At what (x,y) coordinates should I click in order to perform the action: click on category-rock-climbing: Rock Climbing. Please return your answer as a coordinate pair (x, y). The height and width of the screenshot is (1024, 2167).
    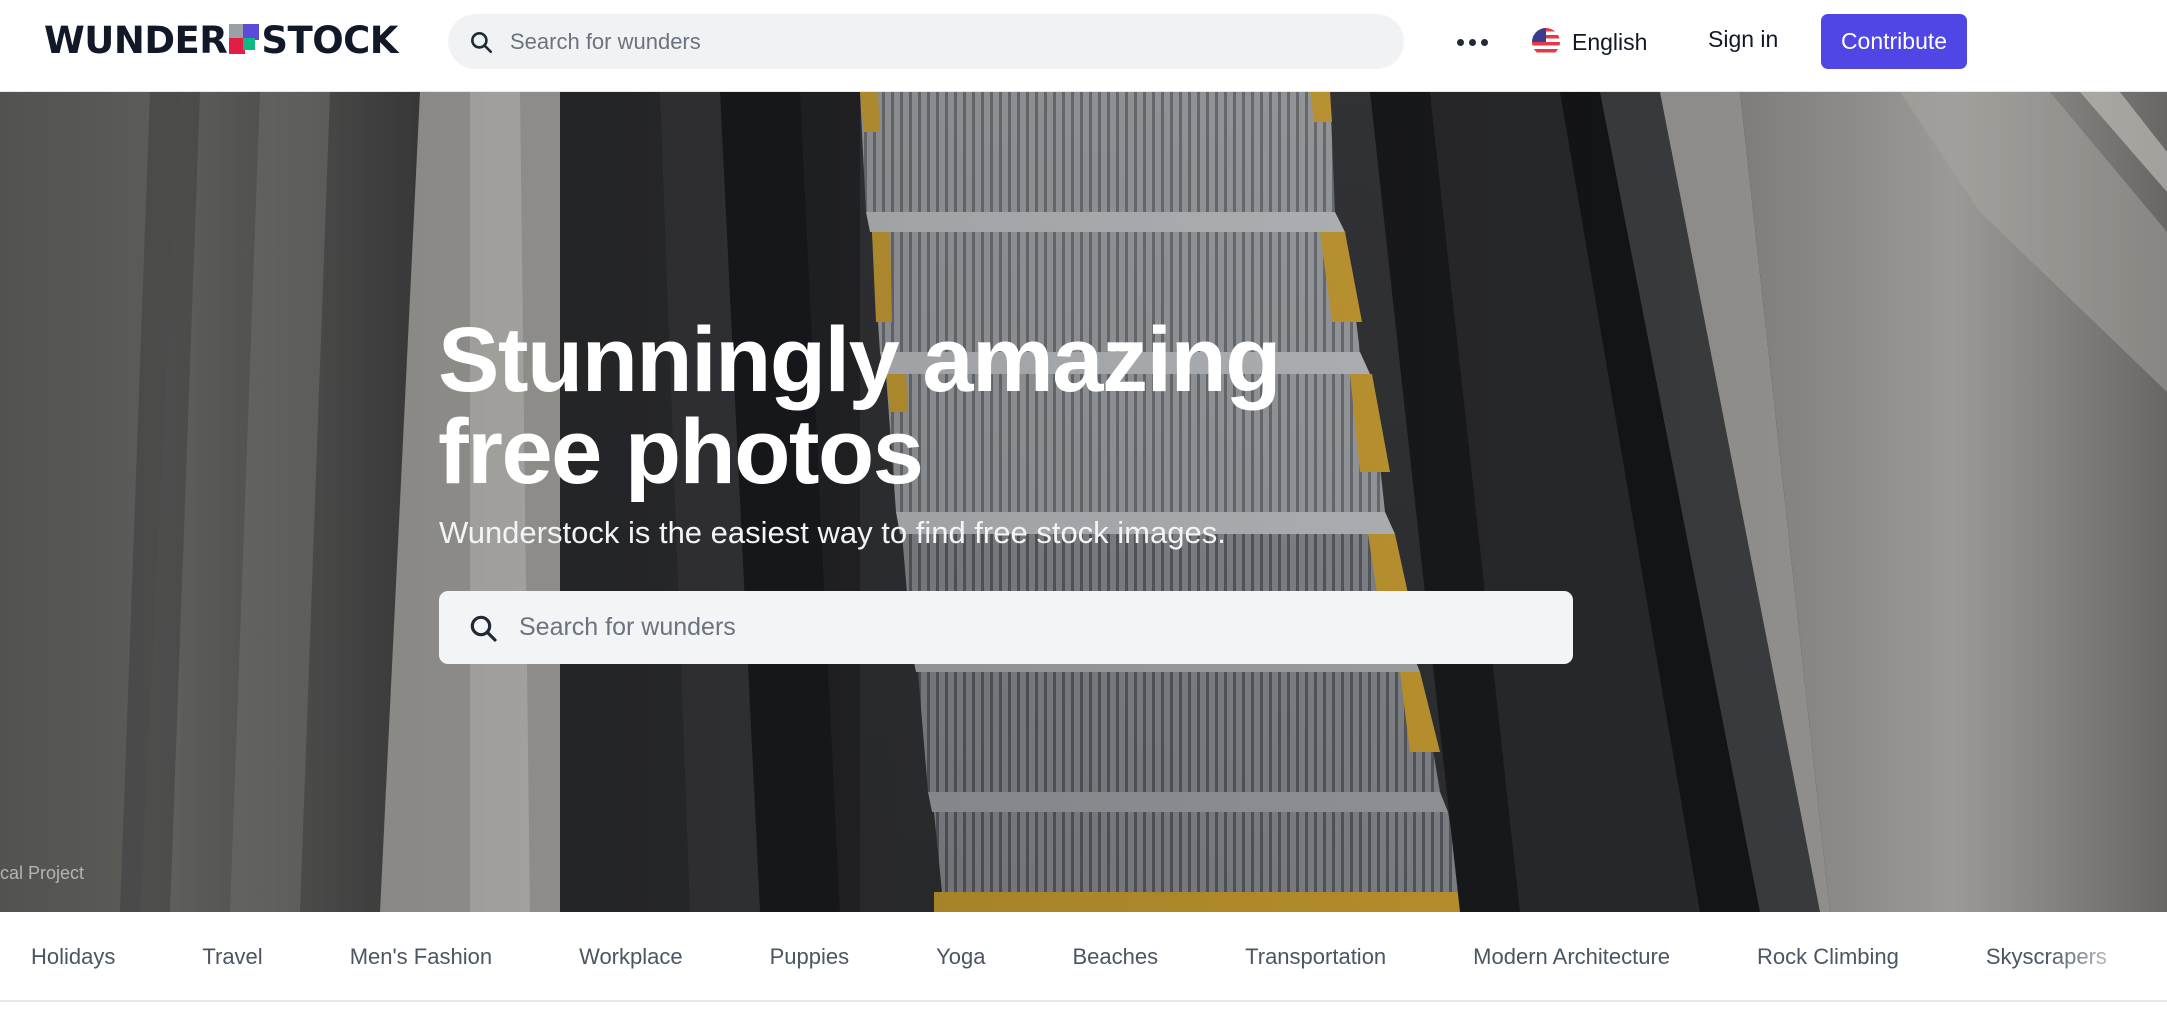
    Looking at the image, I should click on (1828, 957).